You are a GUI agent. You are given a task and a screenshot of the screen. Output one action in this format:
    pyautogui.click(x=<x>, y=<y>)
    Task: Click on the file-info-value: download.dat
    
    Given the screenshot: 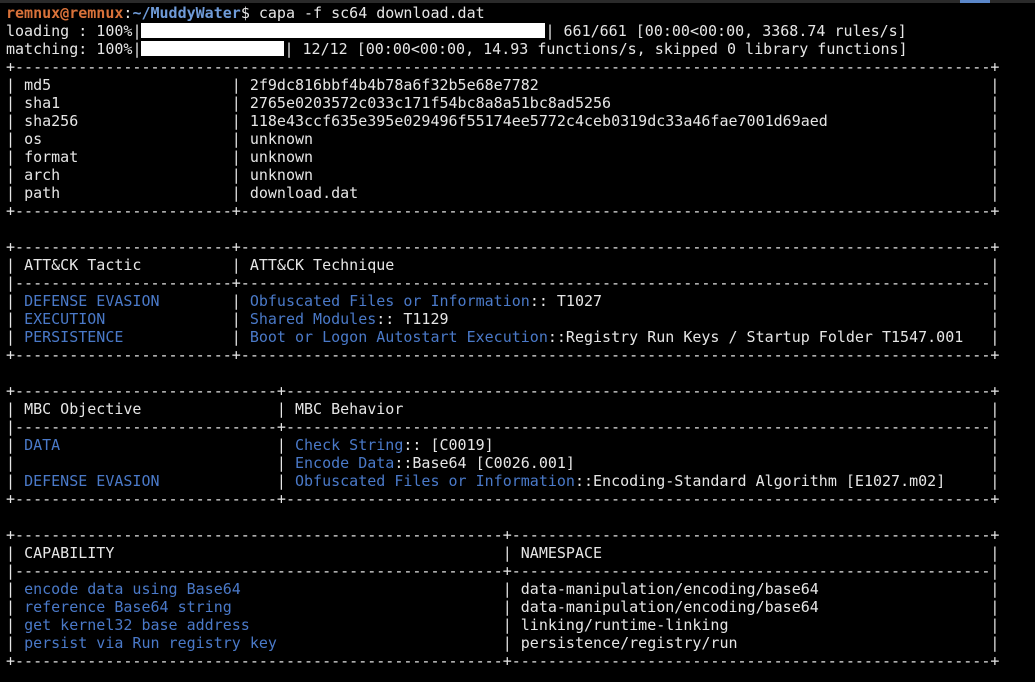 What is the action you would take?
    pyautogui.click(x=304, y=193)
    